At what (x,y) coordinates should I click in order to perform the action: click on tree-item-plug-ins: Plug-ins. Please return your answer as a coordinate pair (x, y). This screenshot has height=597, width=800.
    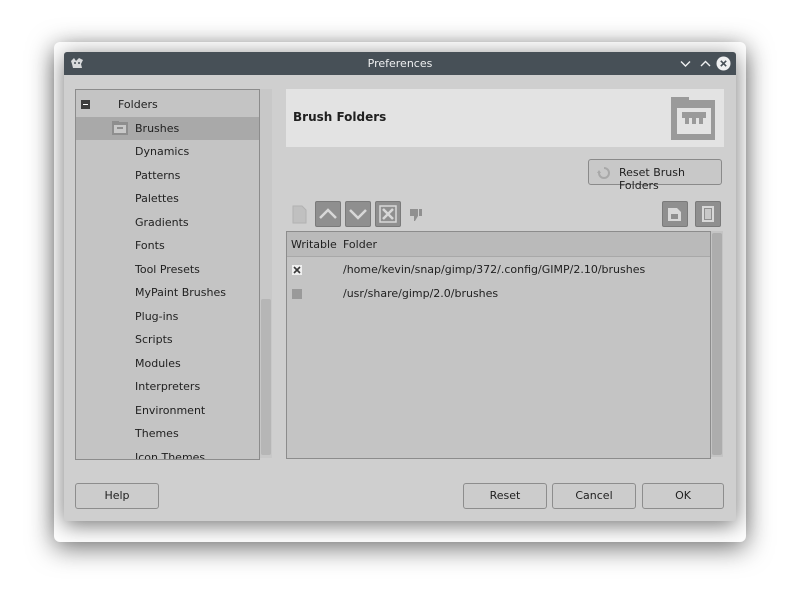
    Looking at the image, I should click on (167, 316).